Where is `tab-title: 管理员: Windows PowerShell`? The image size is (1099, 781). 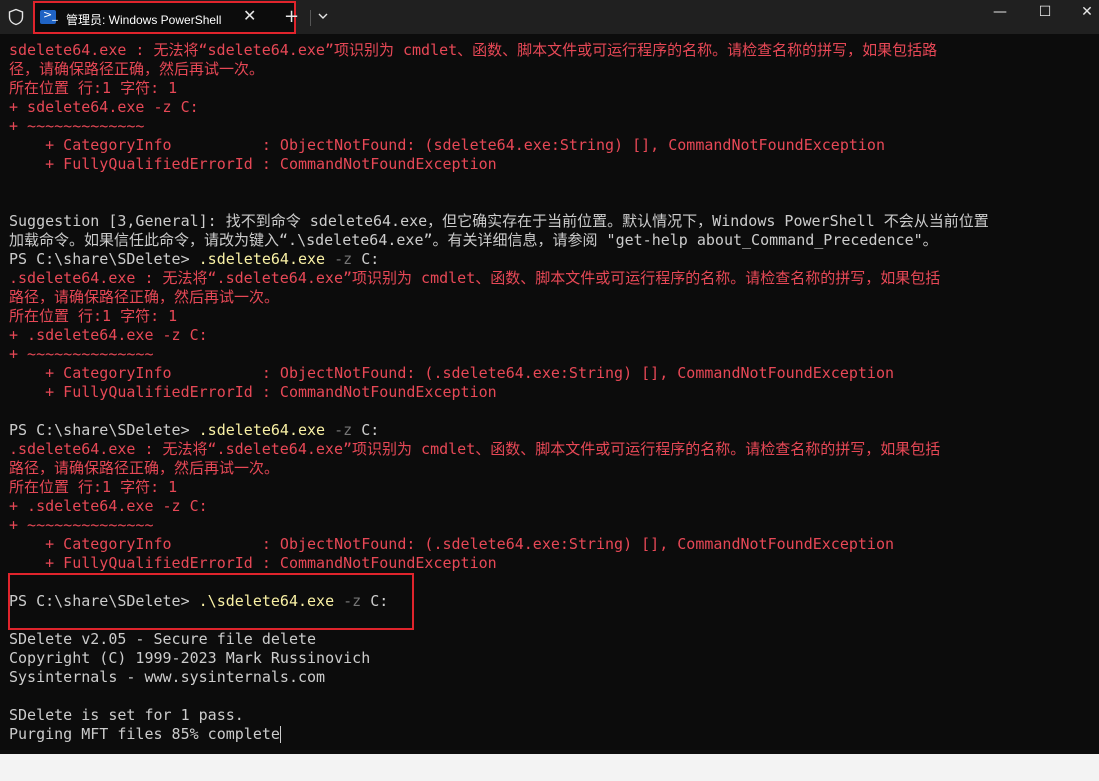 tab-title: 管理员: Windows PowerShell is located at coordinates (144, 20).